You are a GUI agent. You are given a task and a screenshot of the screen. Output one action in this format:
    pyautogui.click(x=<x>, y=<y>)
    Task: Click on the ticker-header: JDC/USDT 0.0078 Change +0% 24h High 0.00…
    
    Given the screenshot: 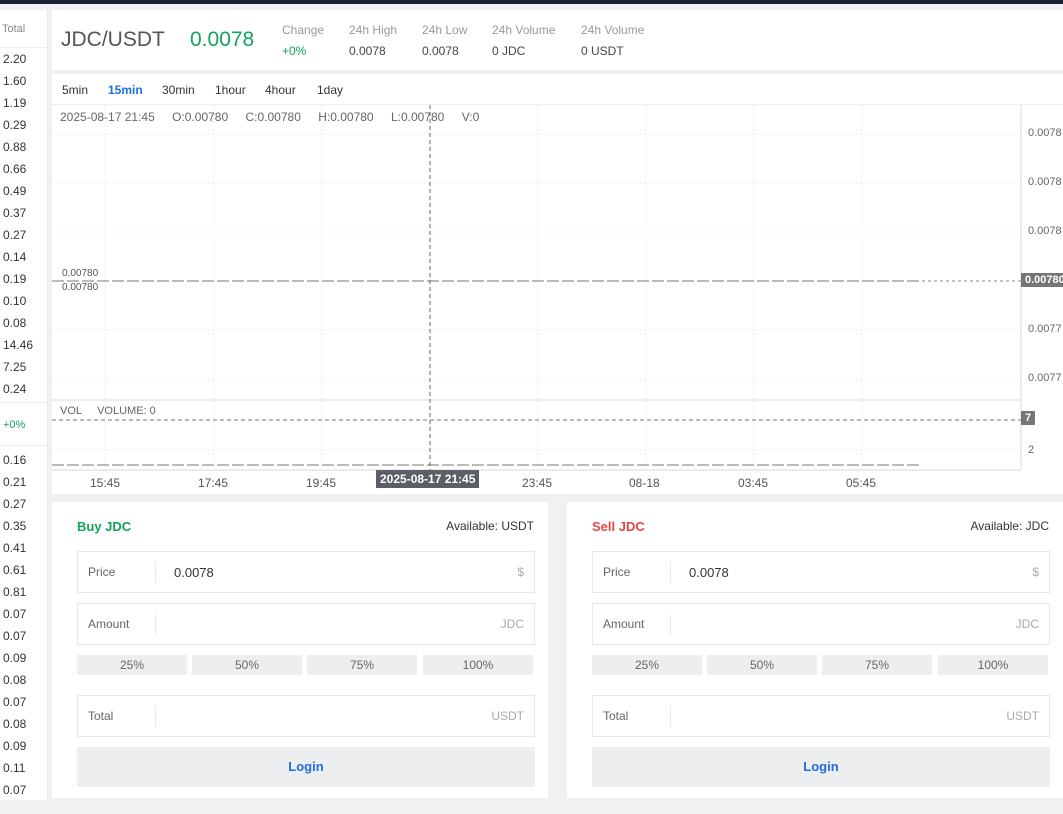 What is the action you would take?
    pyautogui.click(x=557, y=40)
    